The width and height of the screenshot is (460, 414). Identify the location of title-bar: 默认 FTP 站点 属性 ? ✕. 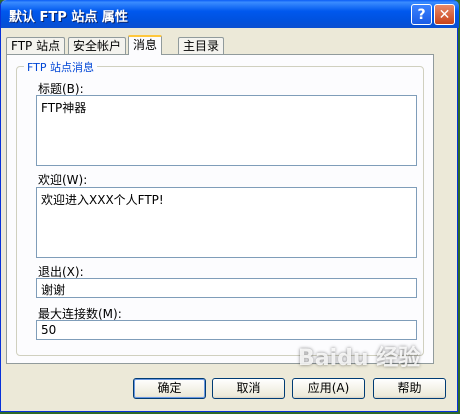
(230, 14).